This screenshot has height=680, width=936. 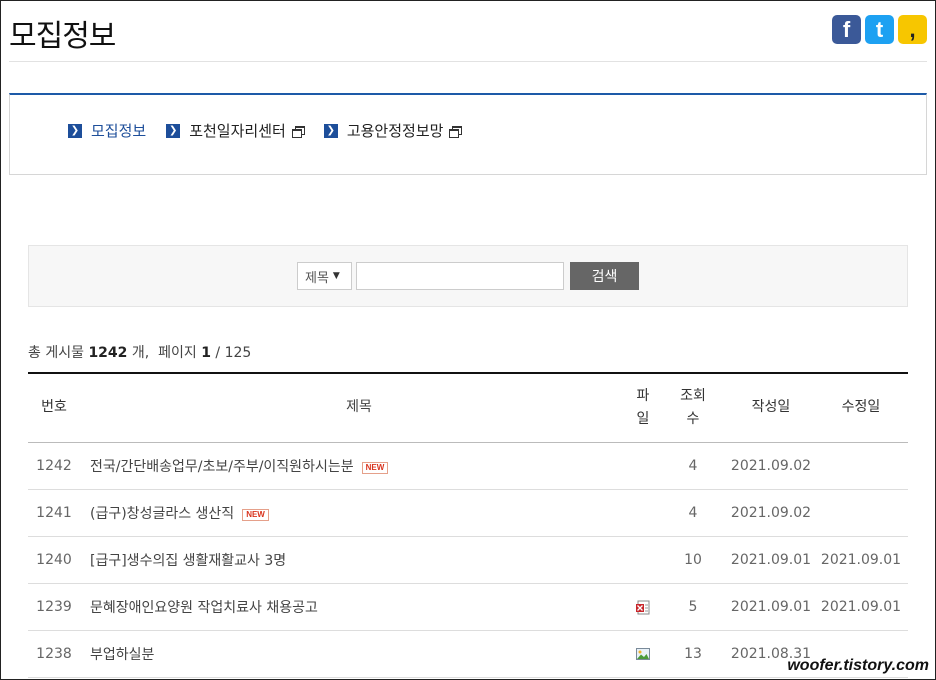 I want to click on chevron-down-icon: ▼, so click(x=336, y=276).